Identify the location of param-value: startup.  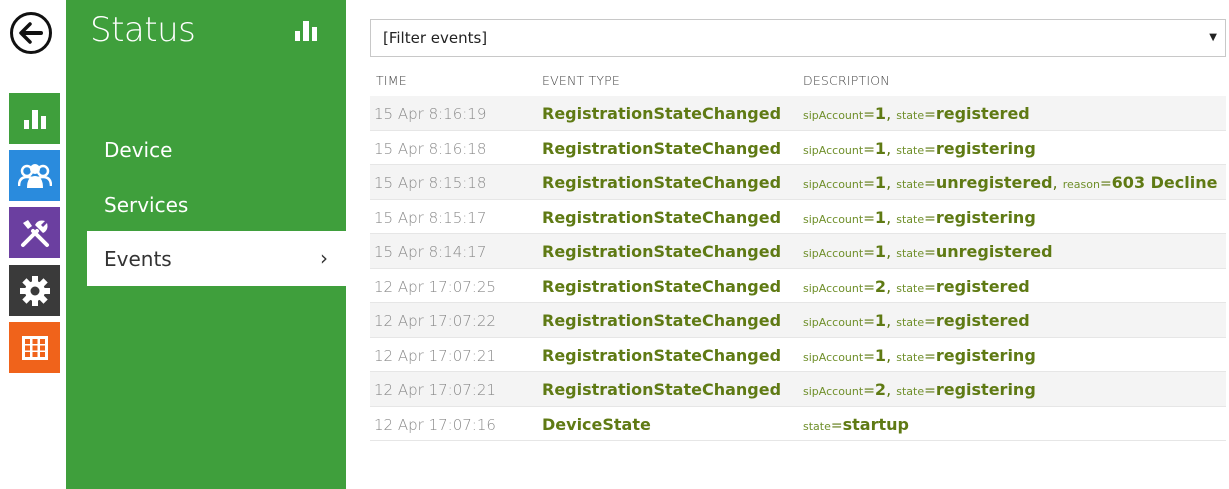
(875, 424).